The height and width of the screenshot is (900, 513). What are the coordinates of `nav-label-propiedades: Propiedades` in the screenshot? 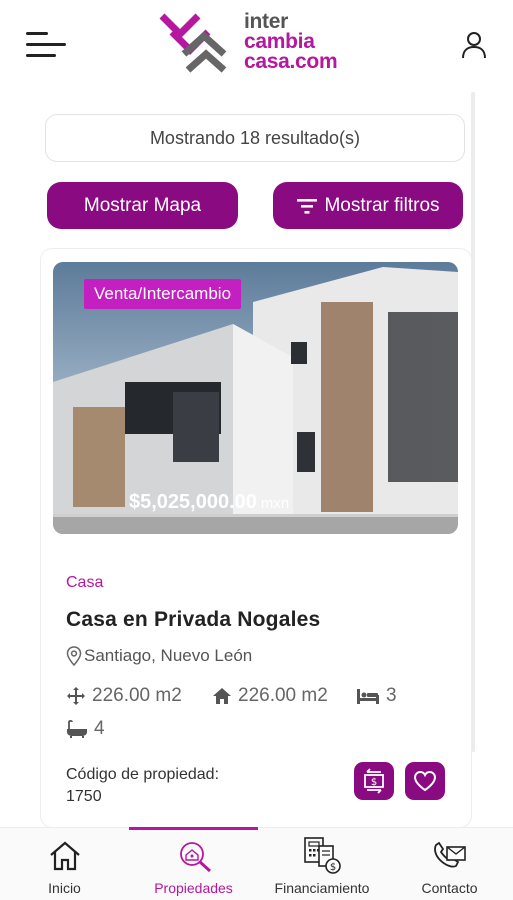 It's located at (193, 888).